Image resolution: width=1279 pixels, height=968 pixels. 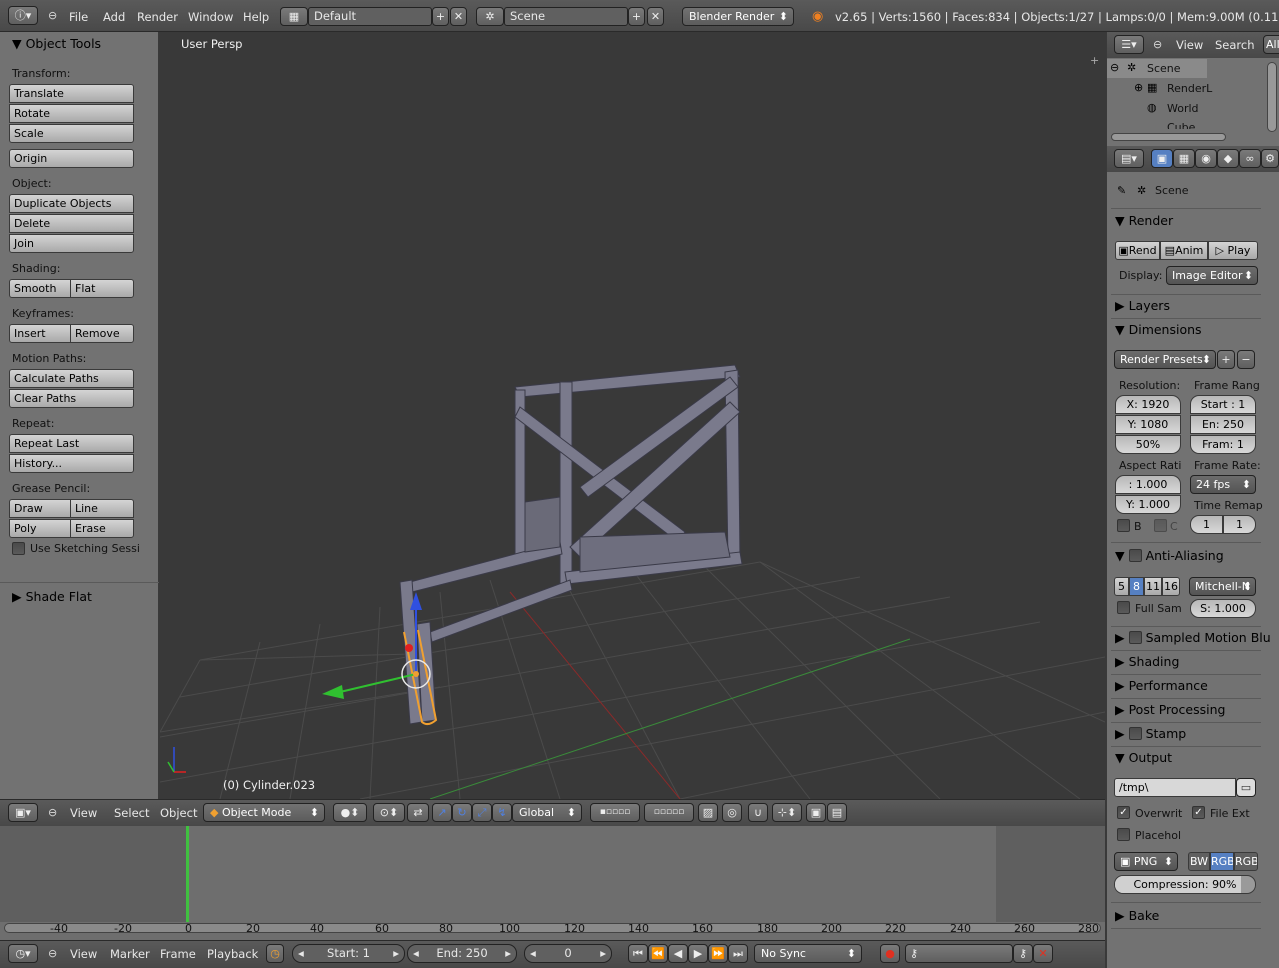 I want to click on layers-grid-2-icon: ▫▫▫▫▫, so click(x=669, y=812).